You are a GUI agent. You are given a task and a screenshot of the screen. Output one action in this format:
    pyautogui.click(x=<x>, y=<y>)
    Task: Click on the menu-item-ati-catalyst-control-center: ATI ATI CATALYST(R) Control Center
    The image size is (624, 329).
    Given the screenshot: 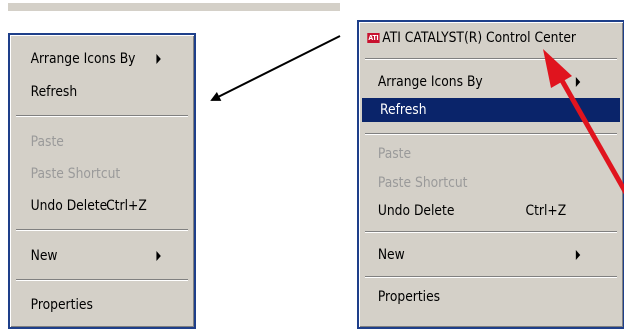 What is the action you would take?
    pyautogui.click(x=475, y=38)
    